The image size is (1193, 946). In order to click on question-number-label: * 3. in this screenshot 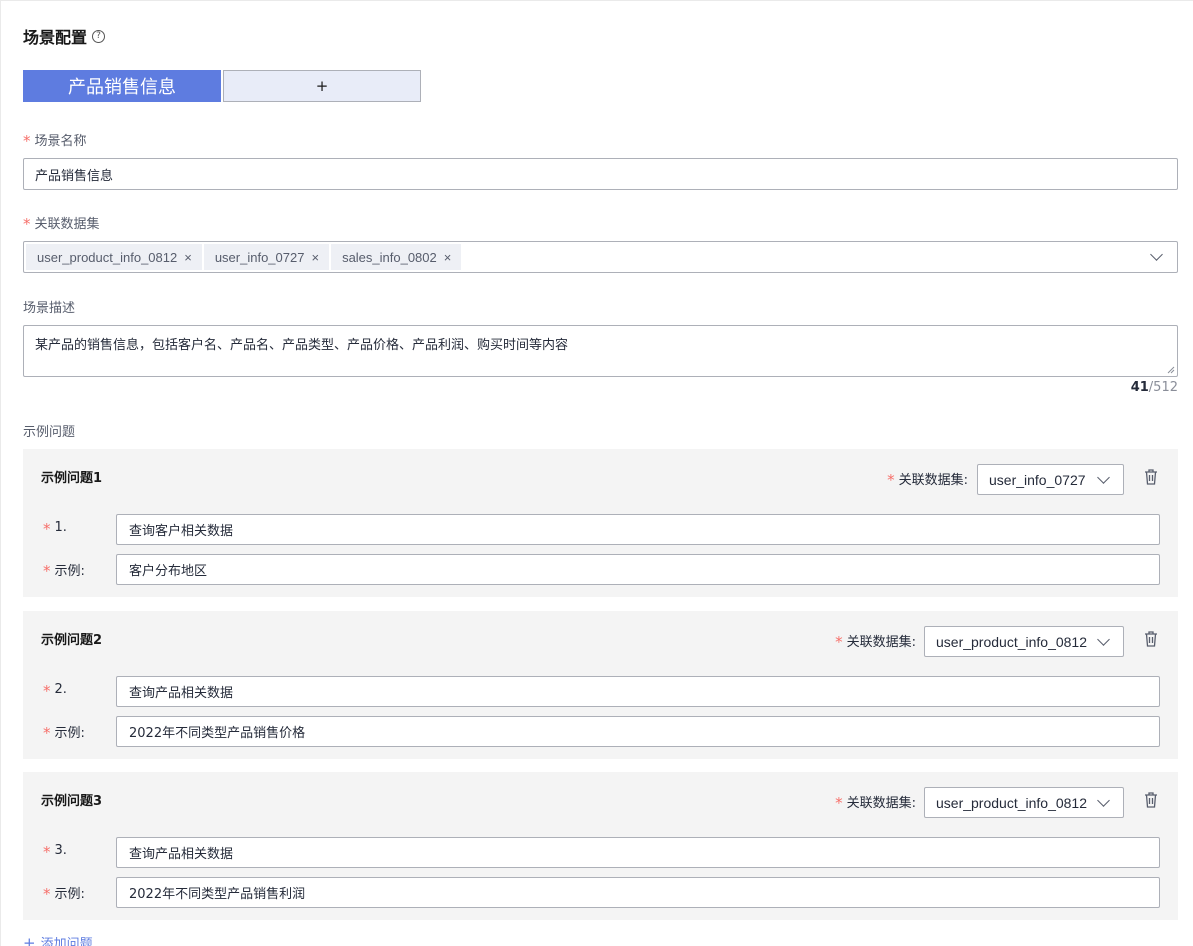, I will do `click(55, 851)`.